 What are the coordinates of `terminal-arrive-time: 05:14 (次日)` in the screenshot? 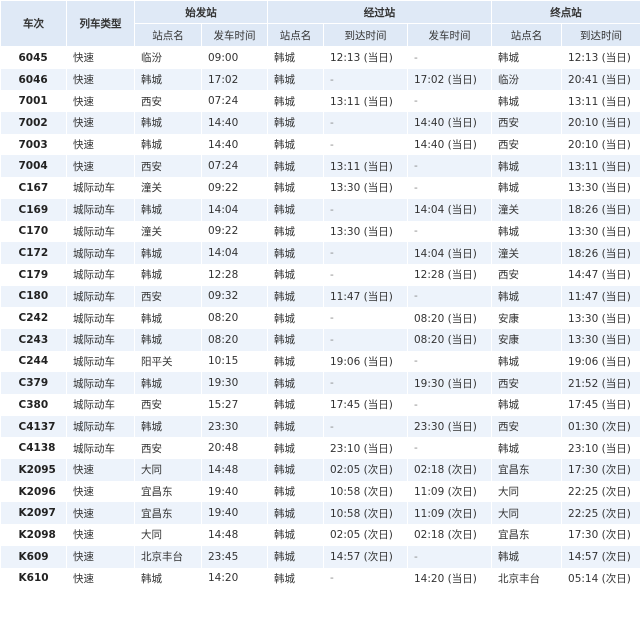 It's located at (600, 578).